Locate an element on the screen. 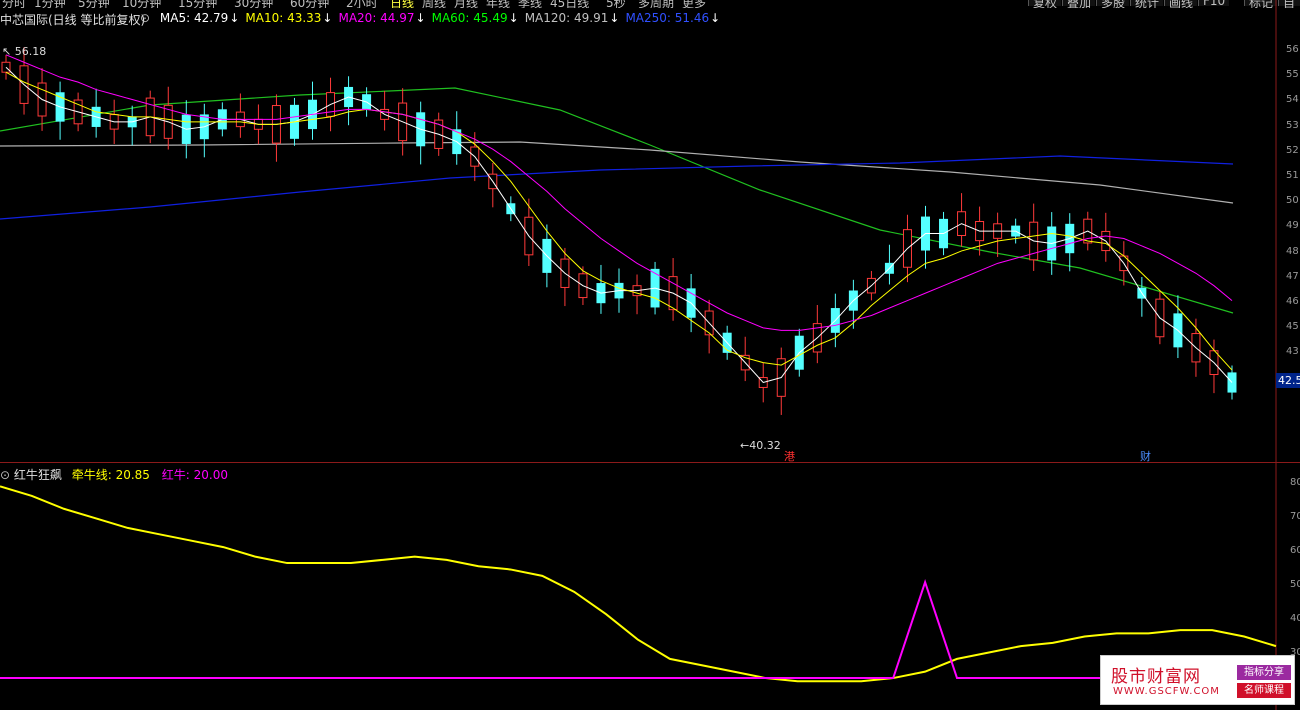 The width and height of the screenshot is (1300, 710). y-tick-label: 45 is located at coordinates (1292, 327).